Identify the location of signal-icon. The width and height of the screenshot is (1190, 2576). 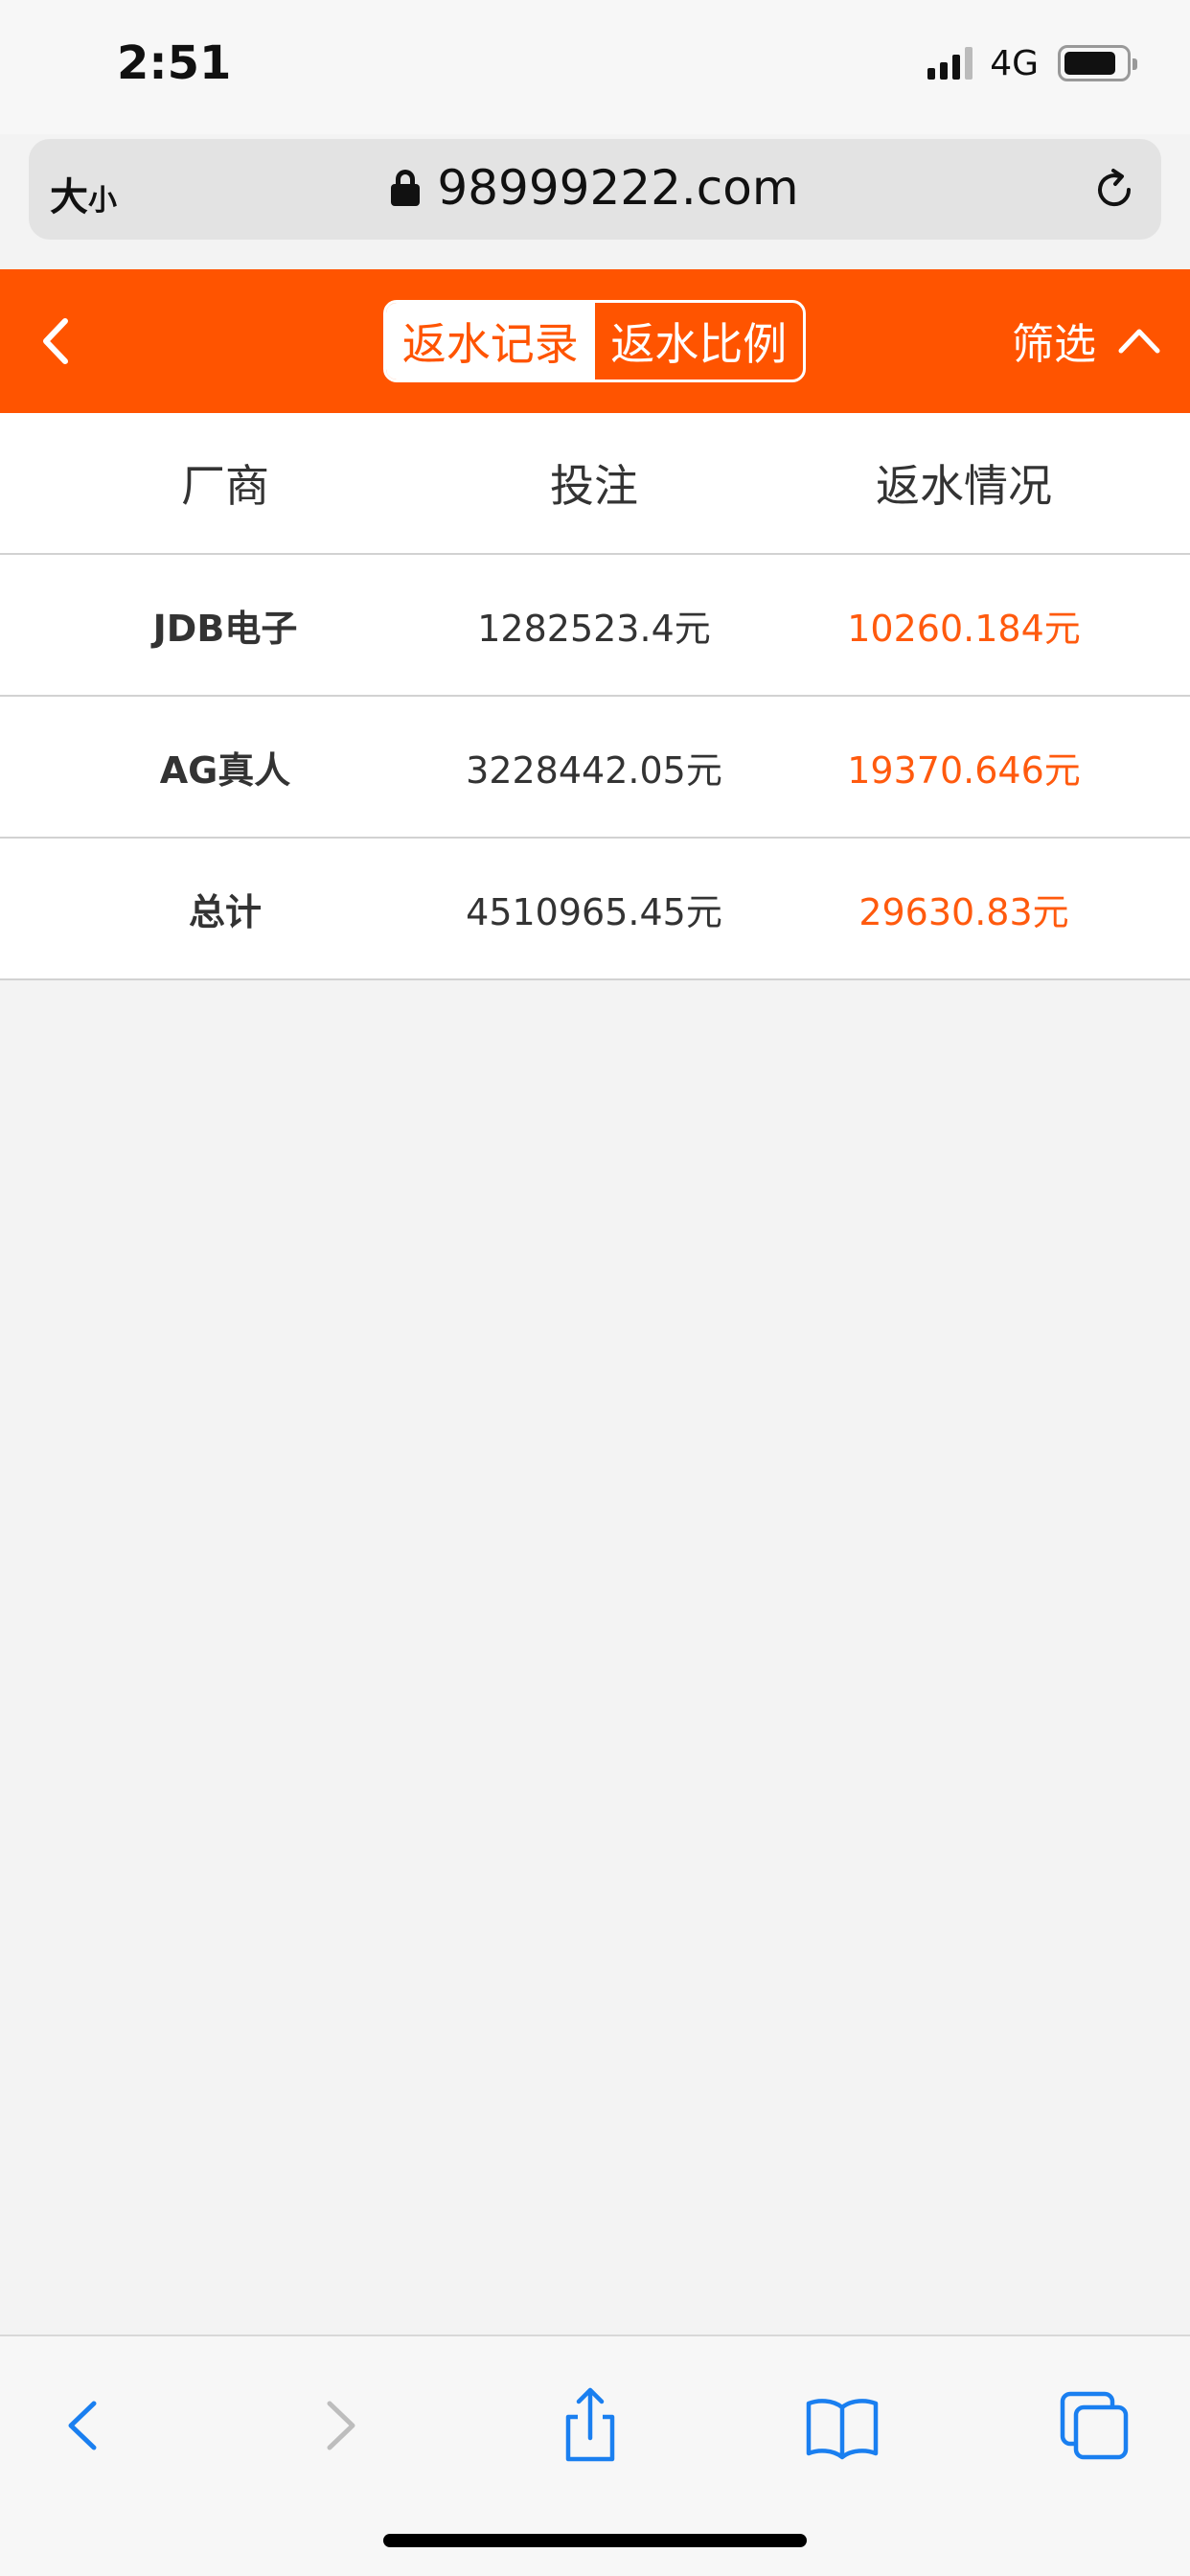
(950, 63).